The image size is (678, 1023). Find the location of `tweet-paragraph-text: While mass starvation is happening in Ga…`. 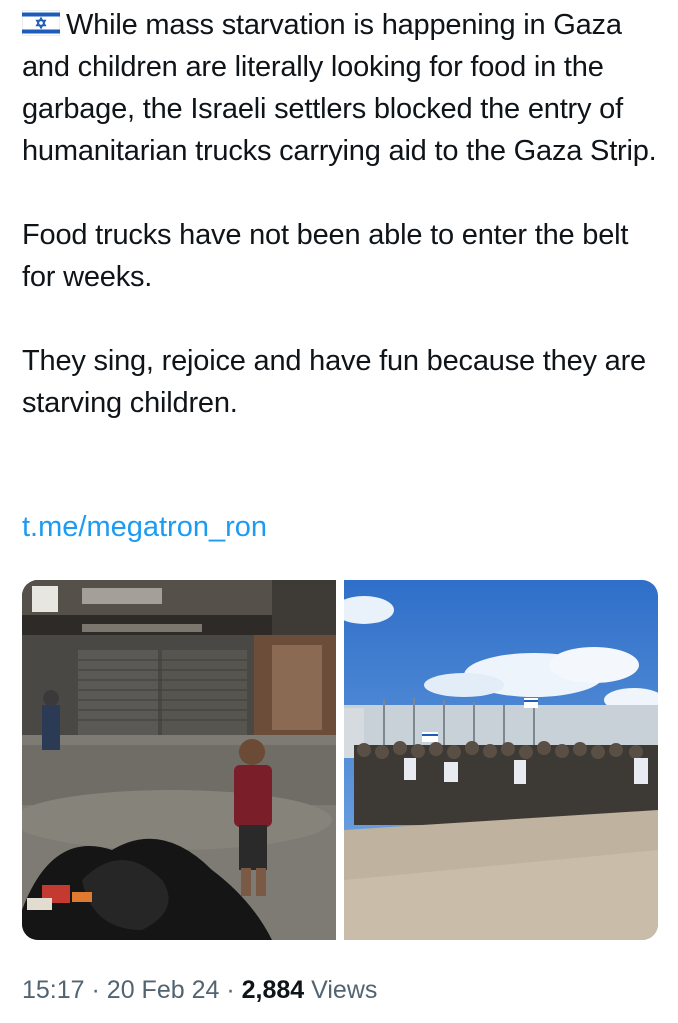

tweet-paragraph-text: While mass starvation is happening in Ga… is located at coordinates (339, 88).